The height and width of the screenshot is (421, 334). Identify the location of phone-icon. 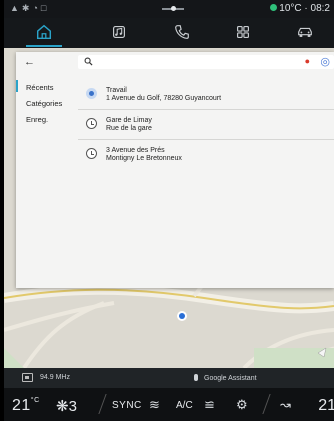
(182, 32).